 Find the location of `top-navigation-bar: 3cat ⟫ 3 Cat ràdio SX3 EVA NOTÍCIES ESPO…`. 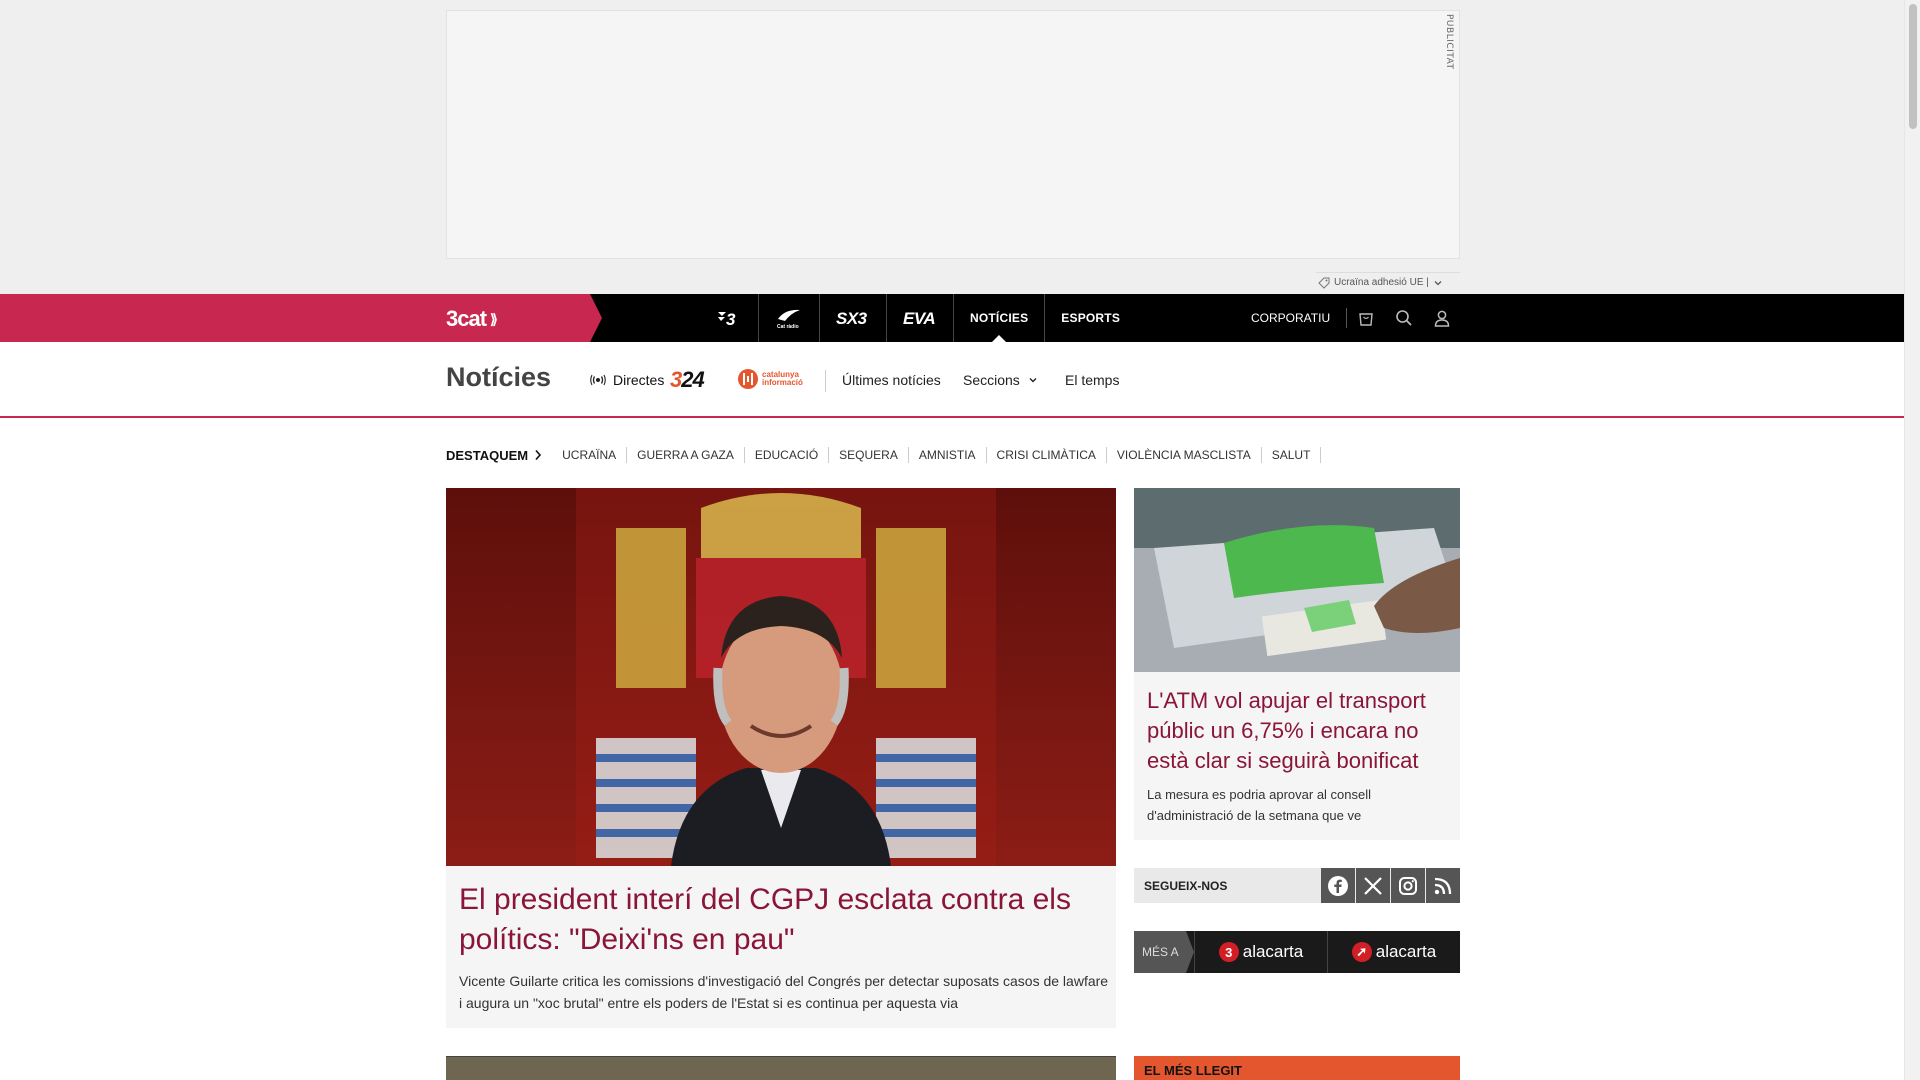

top-navigation-bar: 3cat ⟫ 3 Cat ràdio SX3 EVA NOTÍCIES ESPO… is located at coordinates (952, 318).